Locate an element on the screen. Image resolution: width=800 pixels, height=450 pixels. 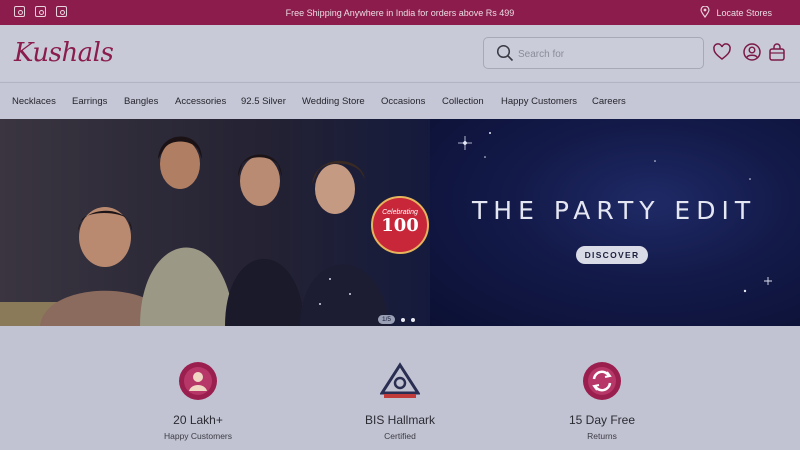
feature-subtitle: Returns is located at coordinates (602, 436).